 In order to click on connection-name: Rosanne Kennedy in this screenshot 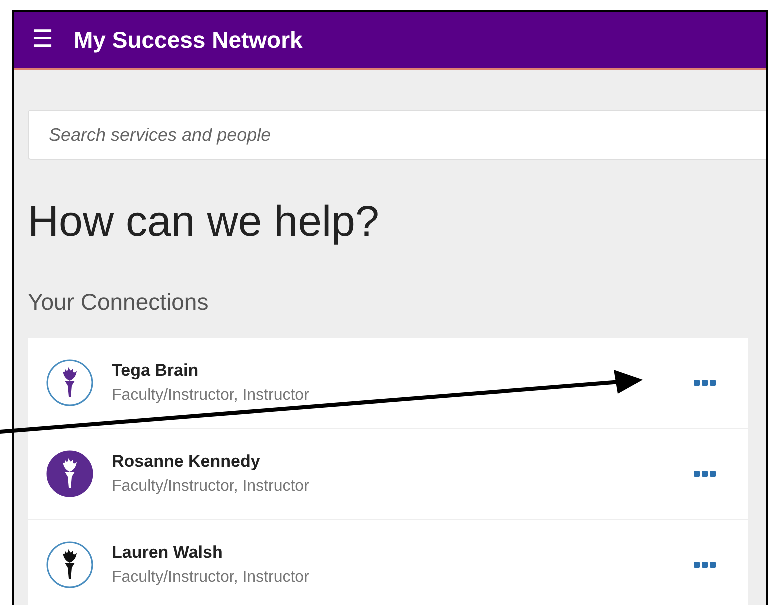, I will do `click(187, 462)`.